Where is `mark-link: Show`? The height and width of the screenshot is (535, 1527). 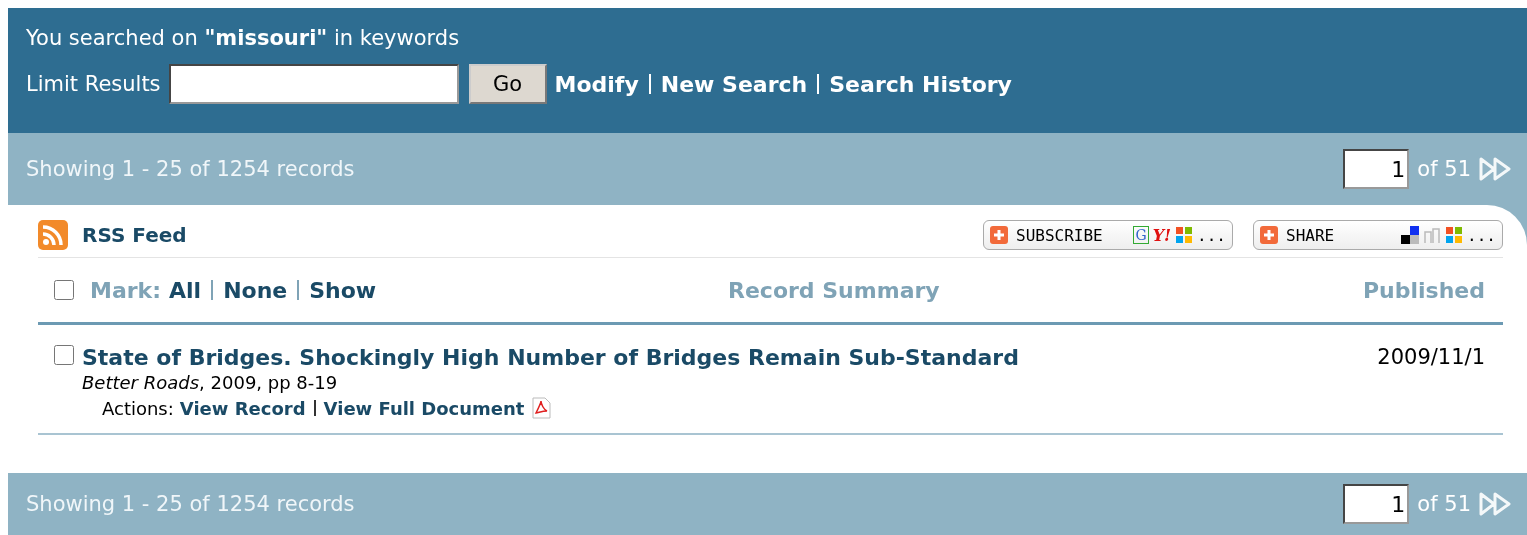
mark-link: Show is located at coordinates (343, 290).